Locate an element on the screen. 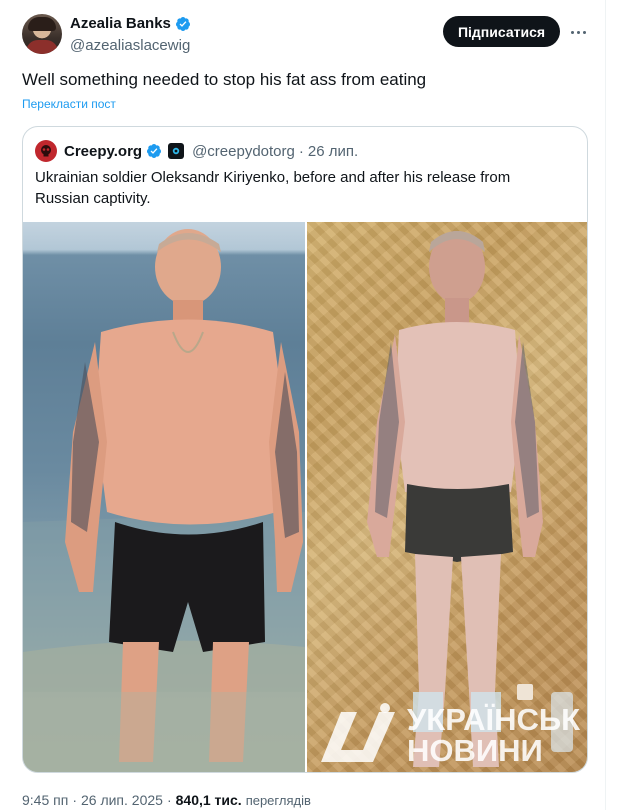 The width and height of the screenshot is (629, 810). more-options-icon is located at coordinates (578, 32).